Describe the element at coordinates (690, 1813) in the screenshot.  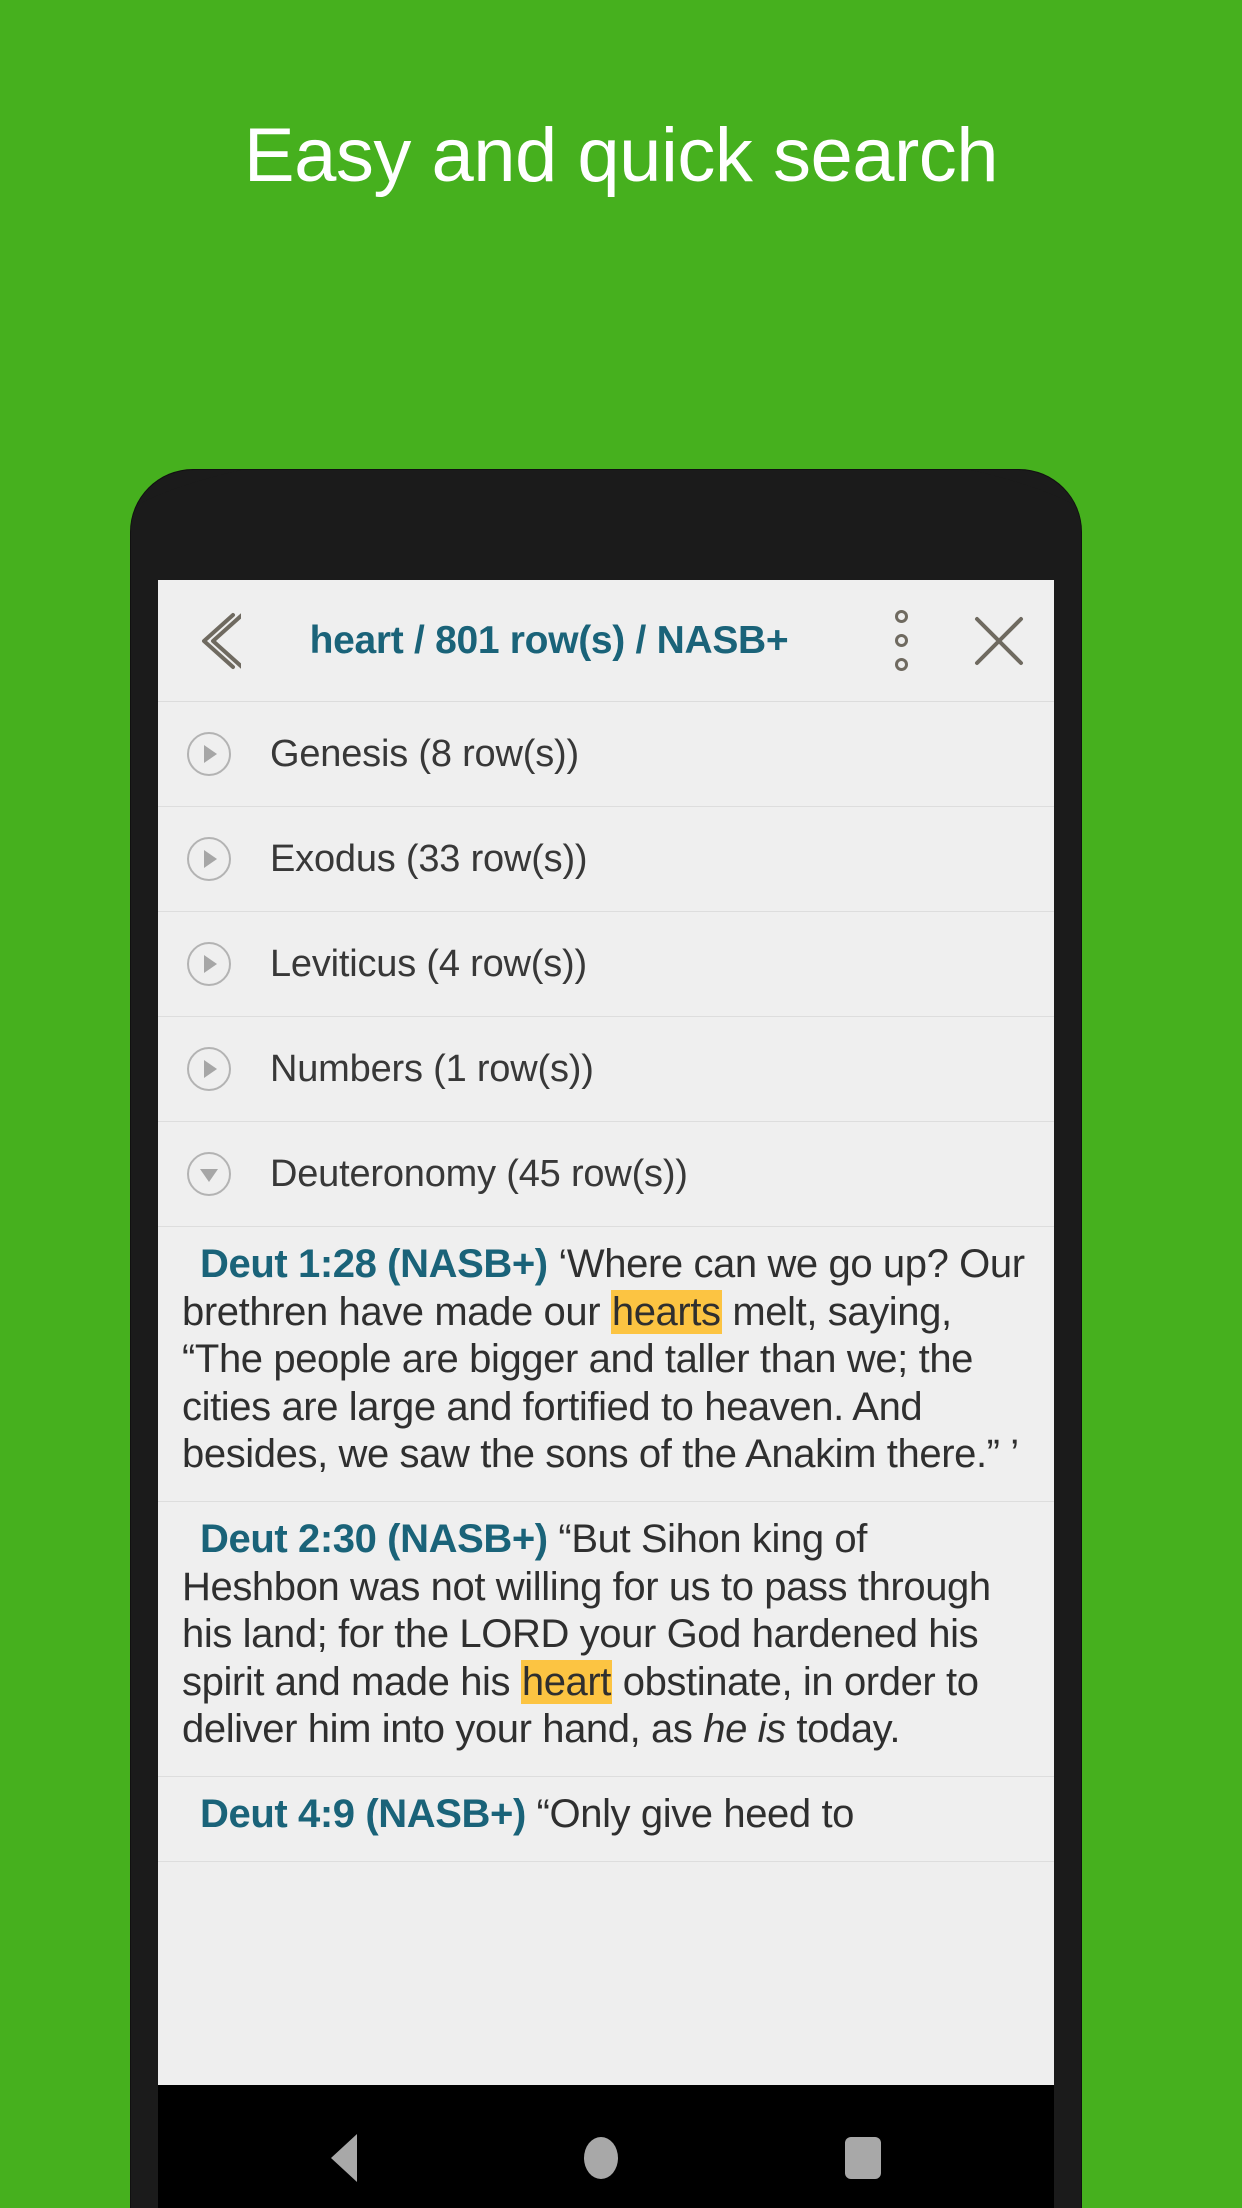
I see `verse-text-before: “Only give heed to` at that location.